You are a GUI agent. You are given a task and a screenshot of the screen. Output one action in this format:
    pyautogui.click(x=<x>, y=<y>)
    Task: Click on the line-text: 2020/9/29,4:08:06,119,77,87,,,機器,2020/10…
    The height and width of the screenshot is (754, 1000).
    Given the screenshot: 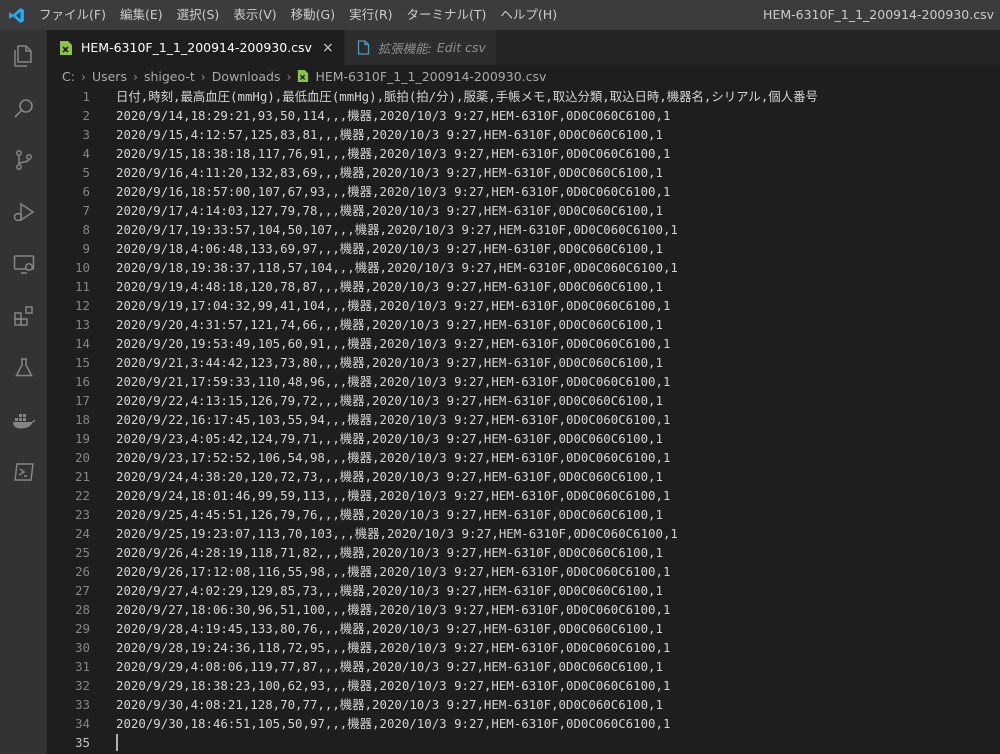 What is the action you would take?
    pyautogui.click(x=389, y=666)
    